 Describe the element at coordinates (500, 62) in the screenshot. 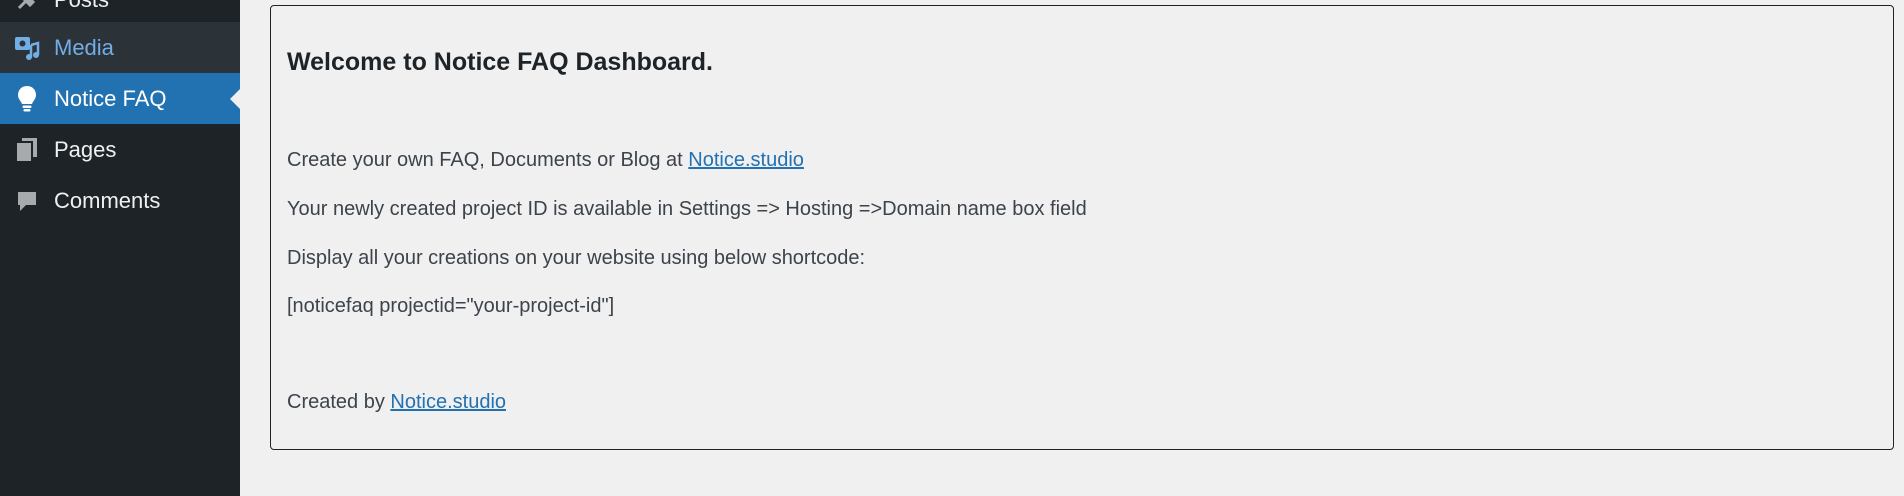

I see `page-title: Welcome to Notice FAQ Dashboard.` at that location.